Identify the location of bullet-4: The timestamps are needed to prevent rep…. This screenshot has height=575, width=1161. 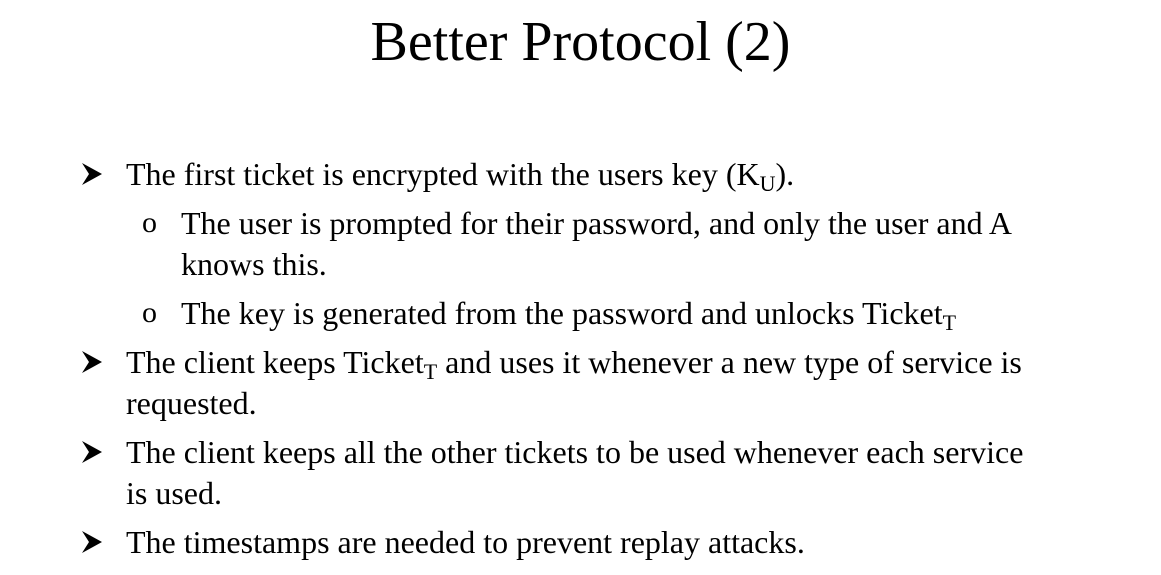
(465, 542).